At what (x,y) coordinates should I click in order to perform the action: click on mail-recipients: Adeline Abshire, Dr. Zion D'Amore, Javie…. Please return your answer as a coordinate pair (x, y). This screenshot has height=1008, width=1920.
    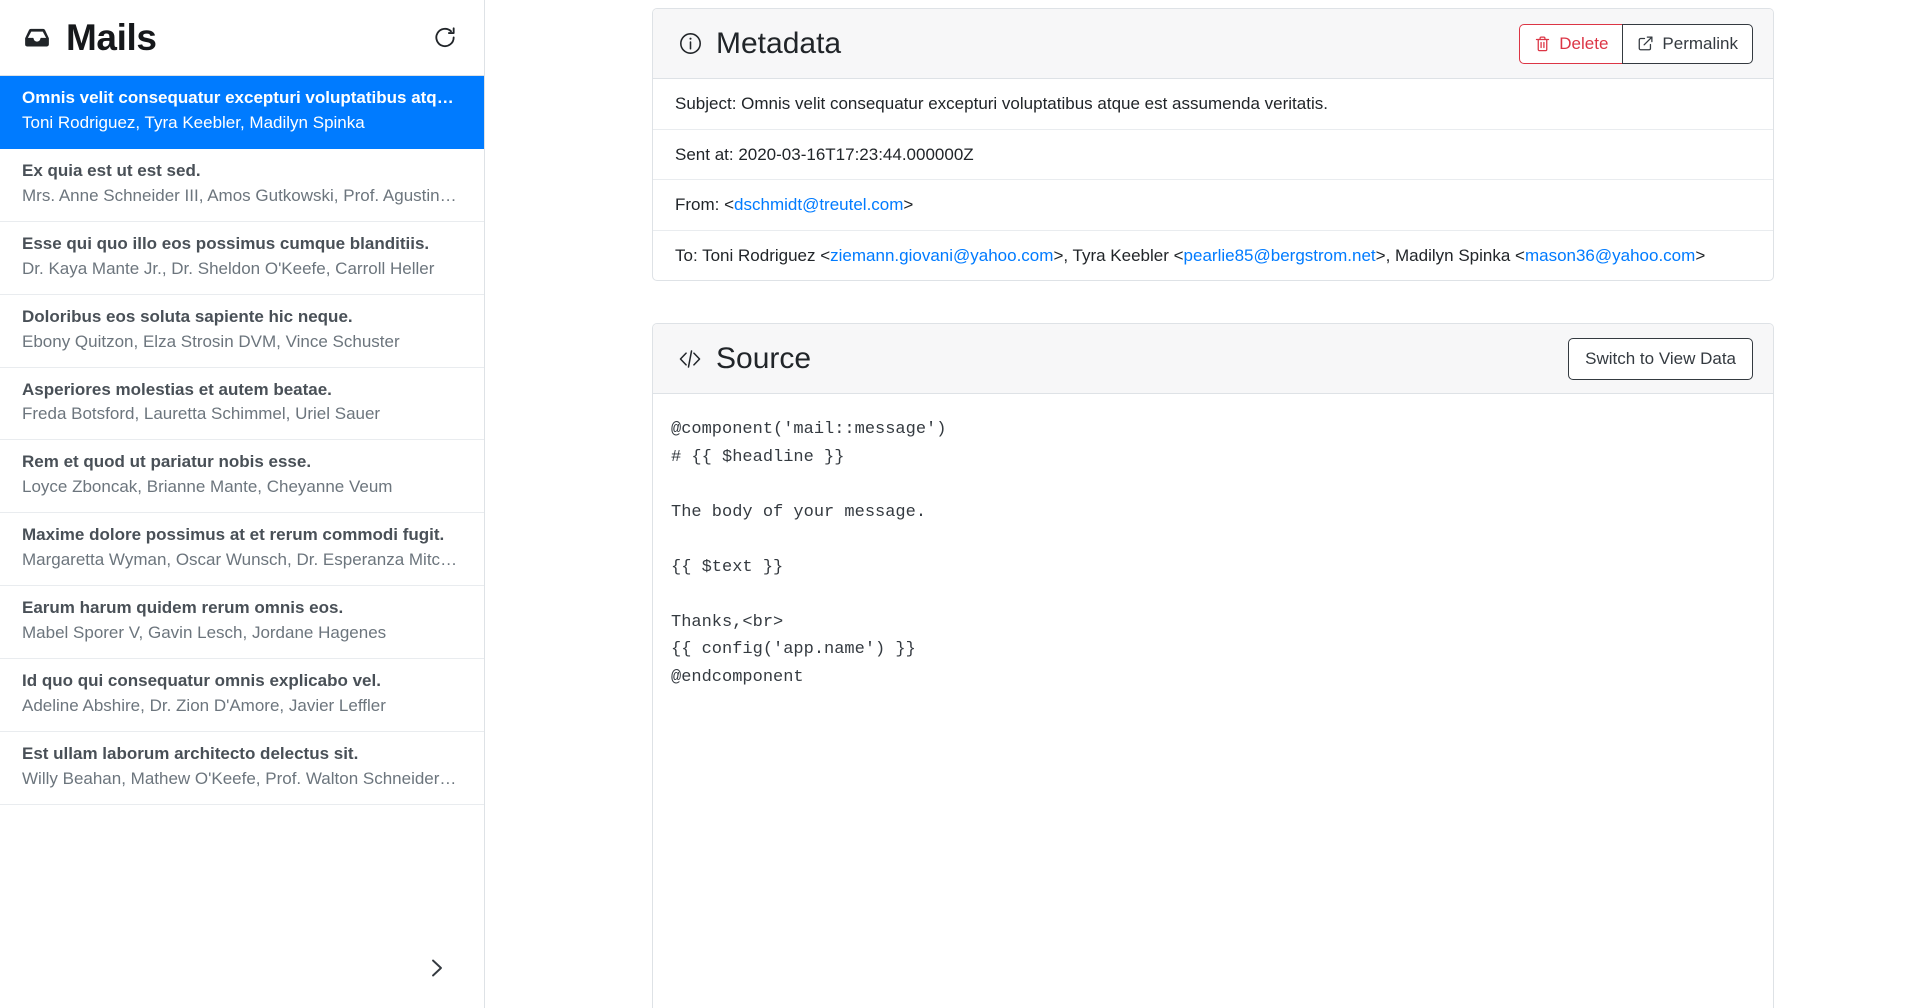
    Looking at the image, I should click on (204, 705).